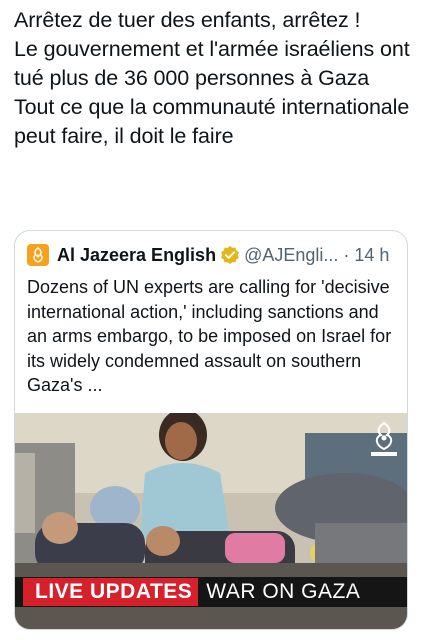  I want to click on quoted-tweet-header: Al Jazeera English @AJEngli... · 14 h, so click(208, 255).